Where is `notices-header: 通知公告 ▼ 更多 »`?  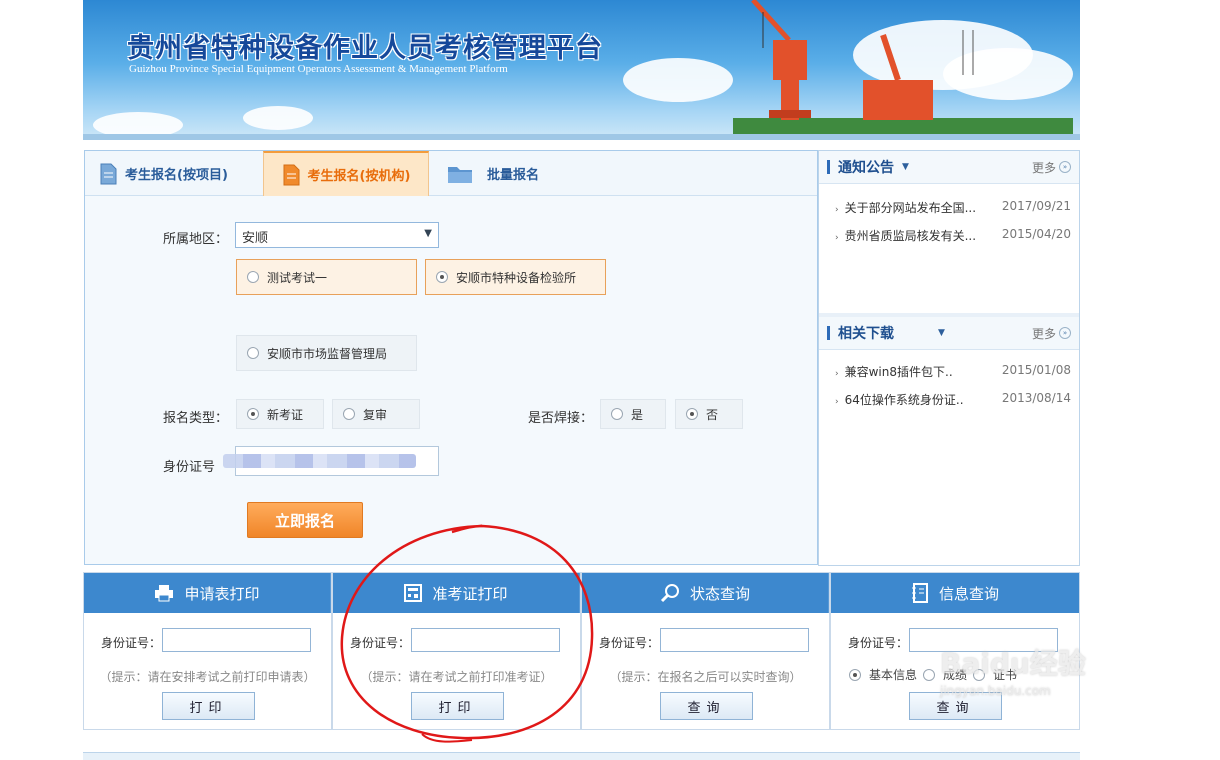
notices-header: 通知公告 ▼ 更多 » is located at coordinates (949, 167).